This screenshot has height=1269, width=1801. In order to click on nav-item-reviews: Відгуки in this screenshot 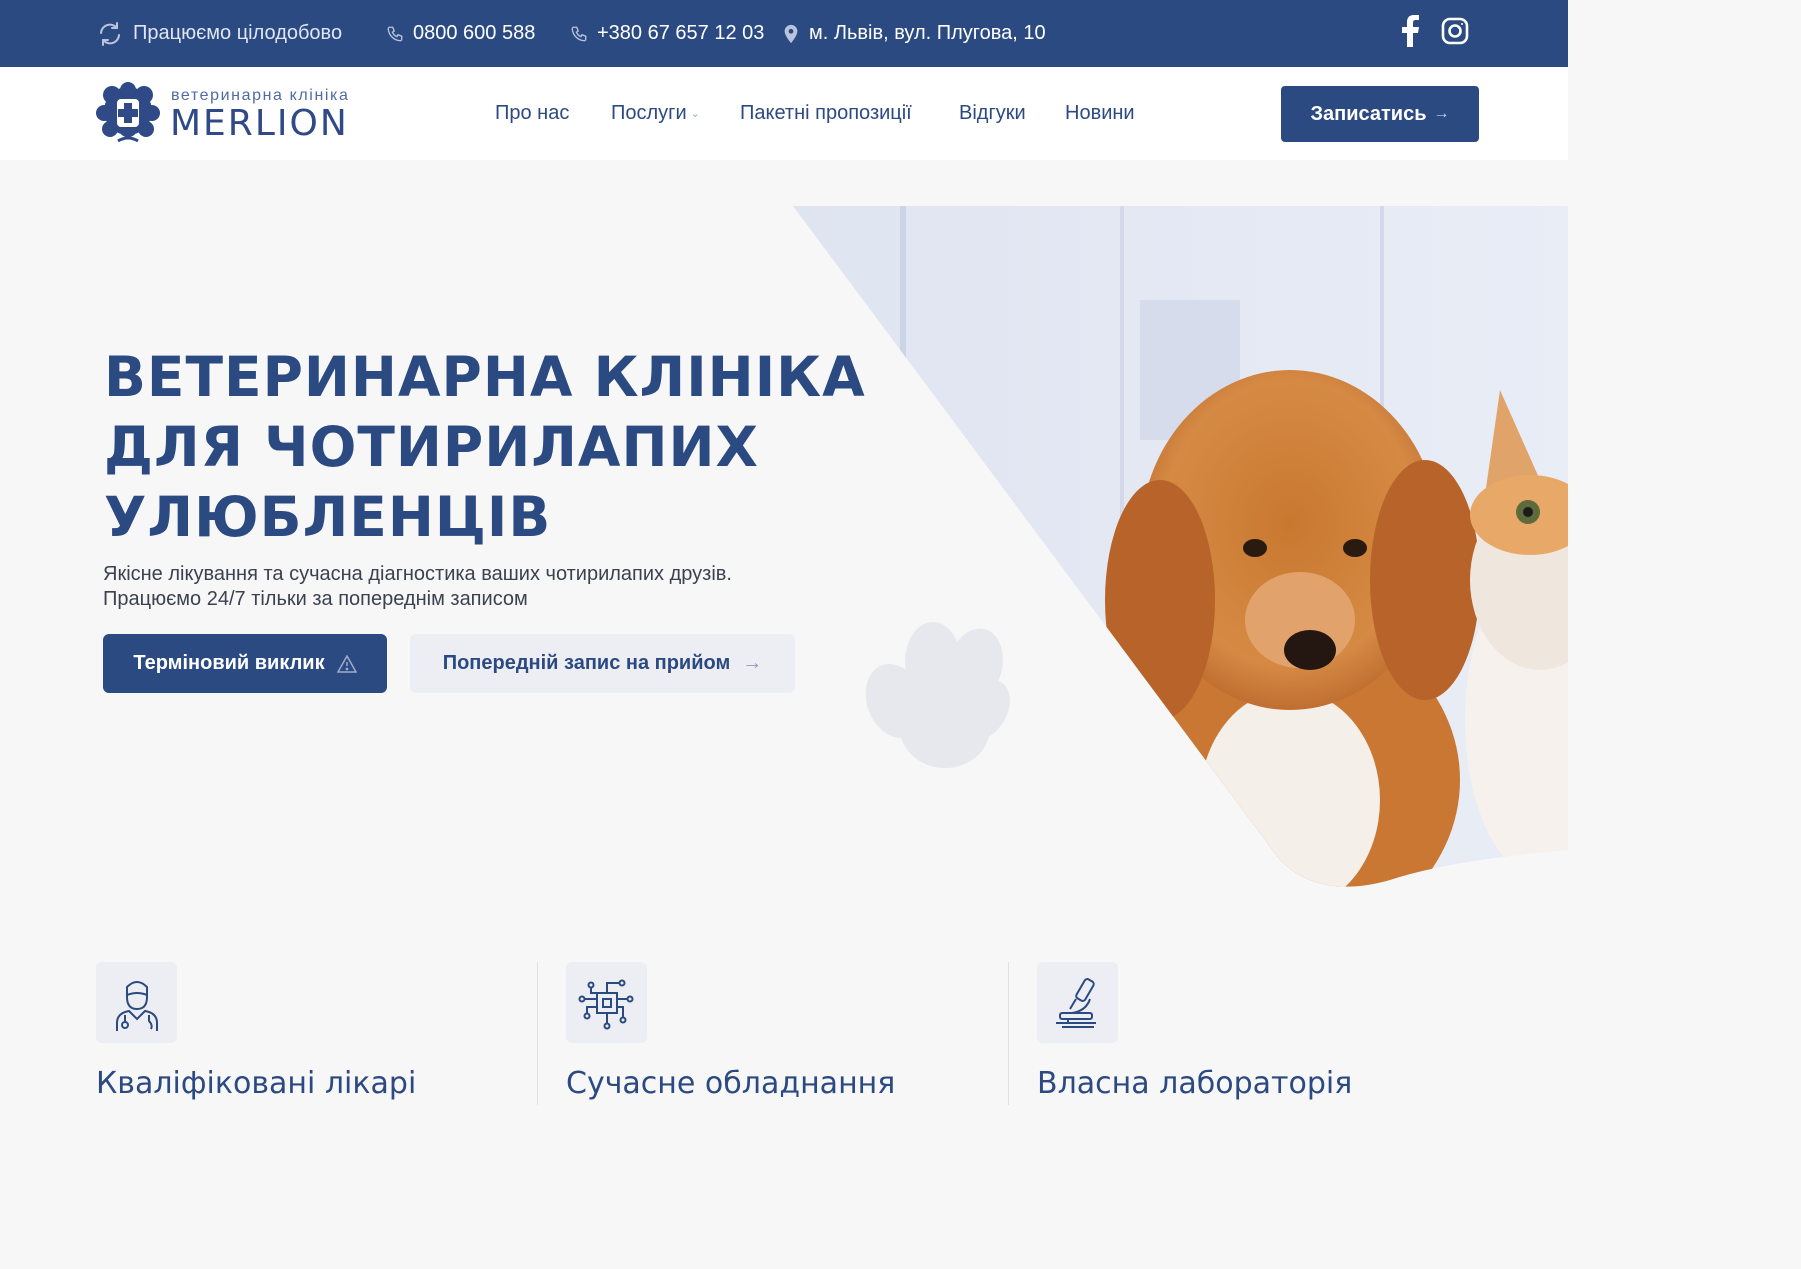, I will do `click(992, 113)`.